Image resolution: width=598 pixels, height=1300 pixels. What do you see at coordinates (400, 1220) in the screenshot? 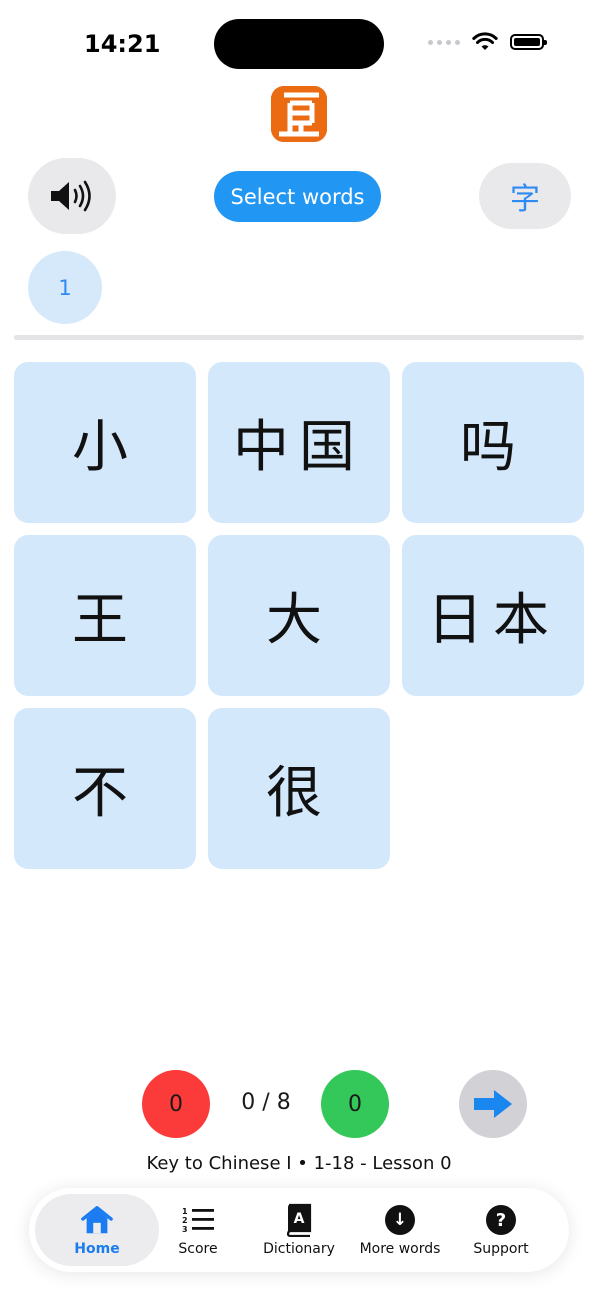
I see `download-arrow-icon: ↓` at bounding box center [400, 1220].